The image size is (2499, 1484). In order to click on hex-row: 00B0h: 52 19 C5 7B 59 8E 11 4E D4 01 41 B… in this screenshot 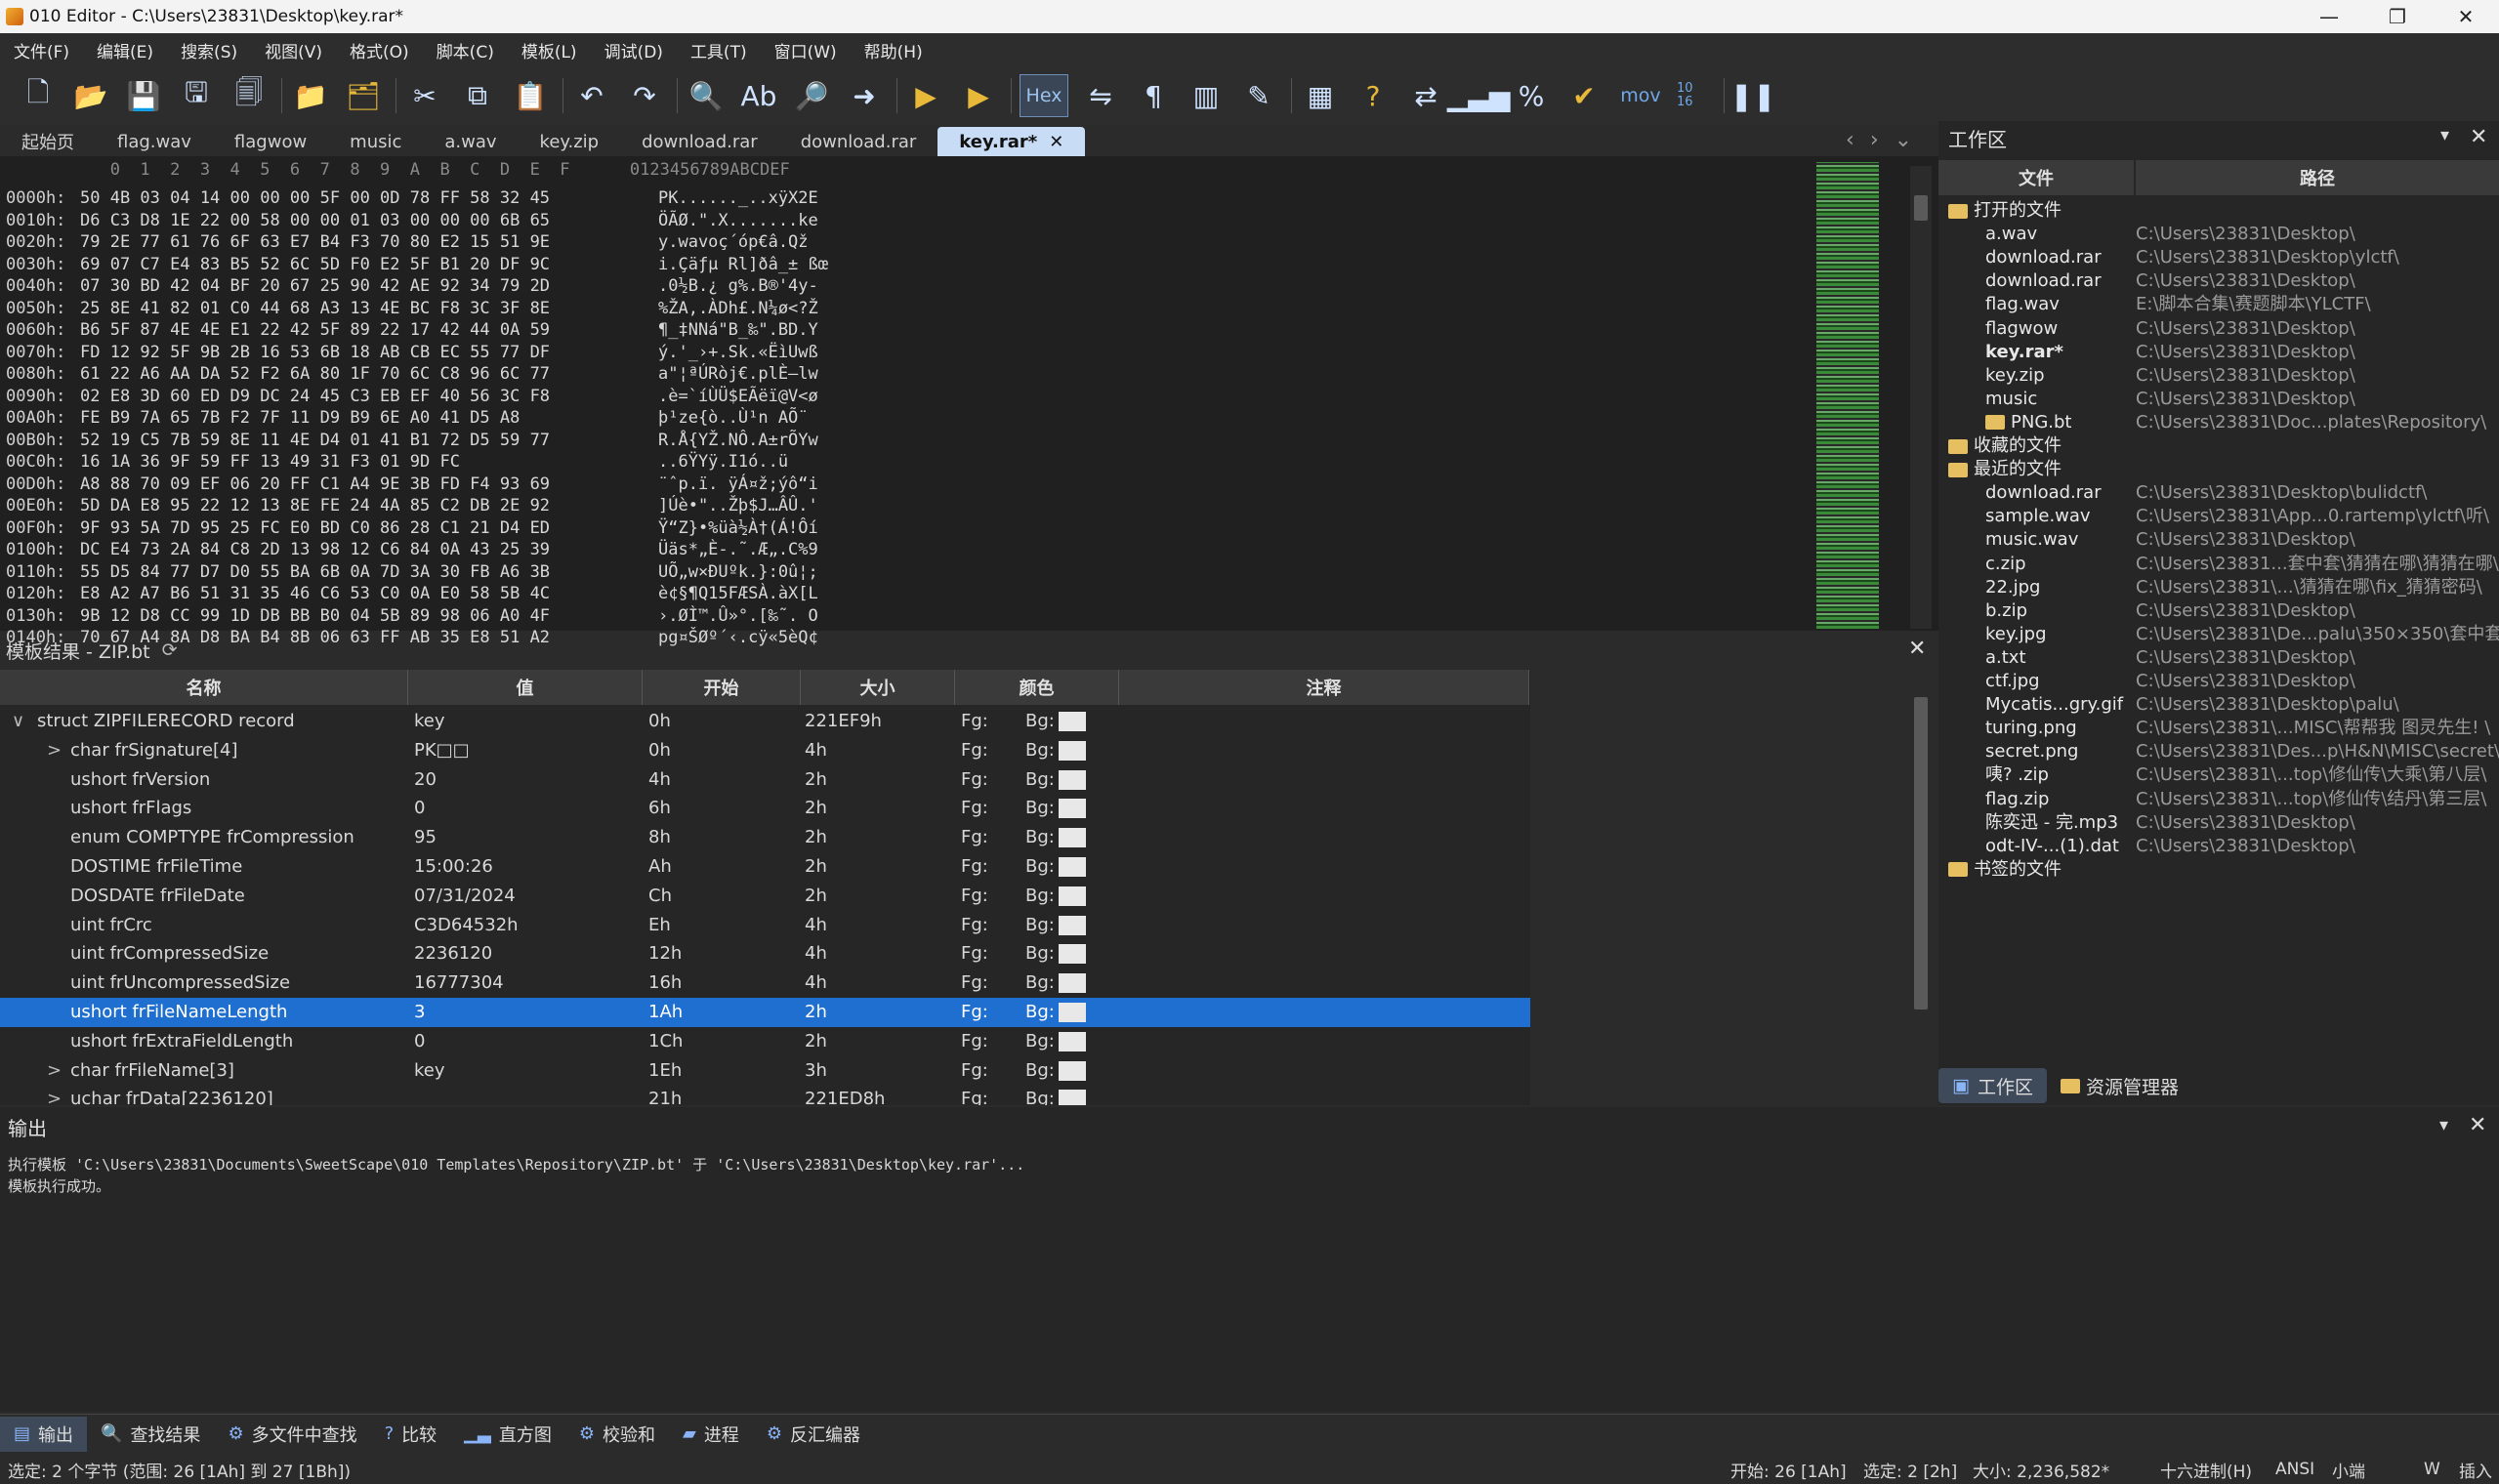, I will do `click(899, 441)`.